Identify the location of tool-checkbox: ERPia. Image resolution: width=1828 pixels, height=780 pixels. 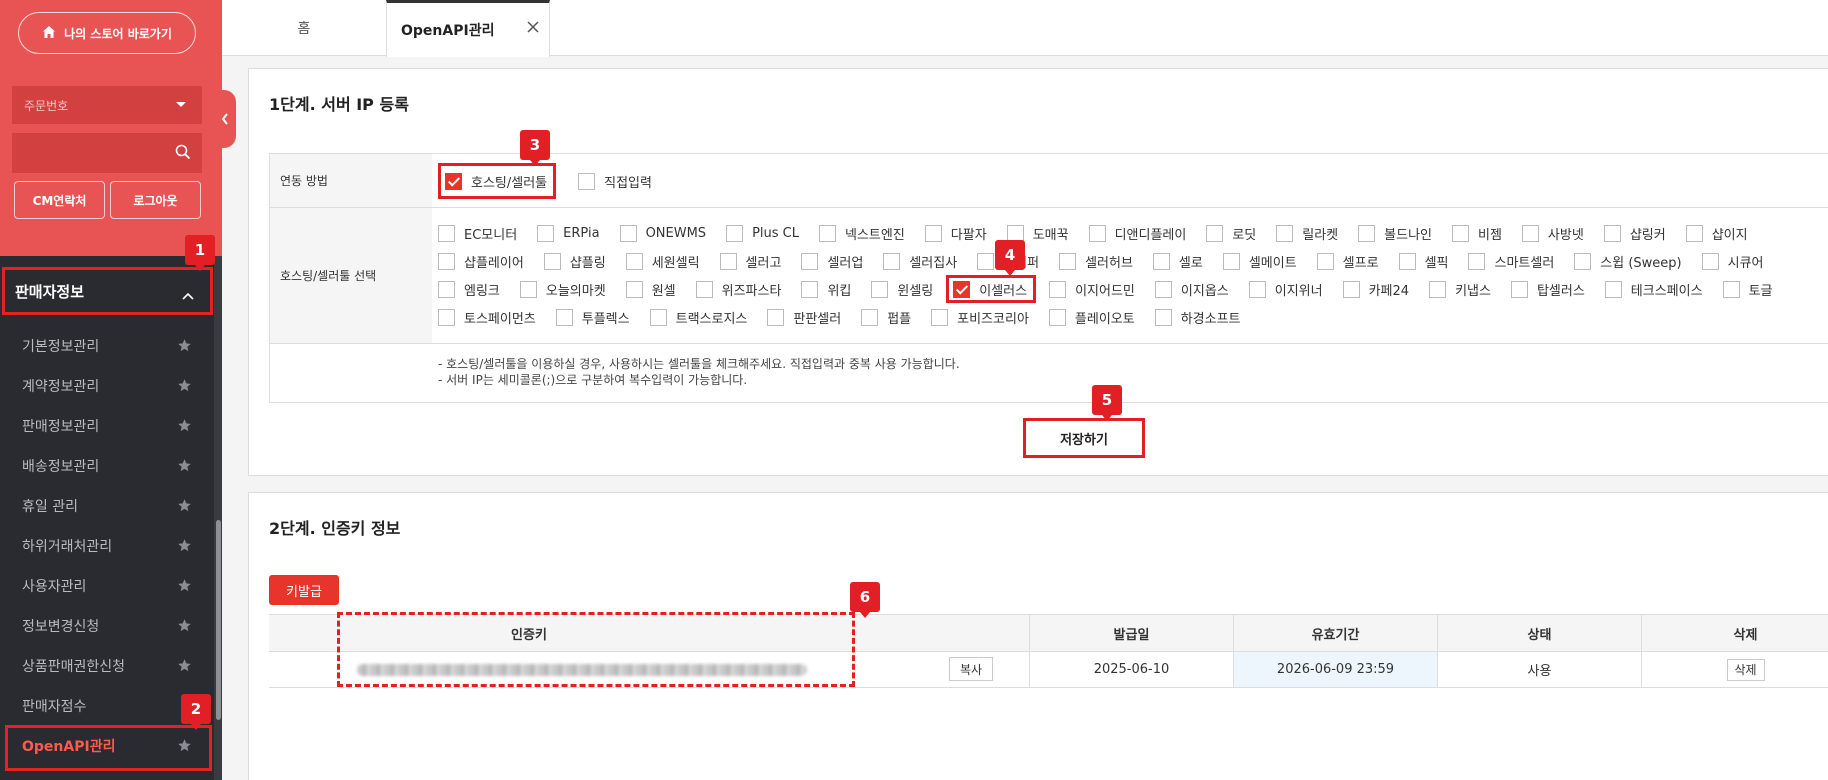
(568, 233).